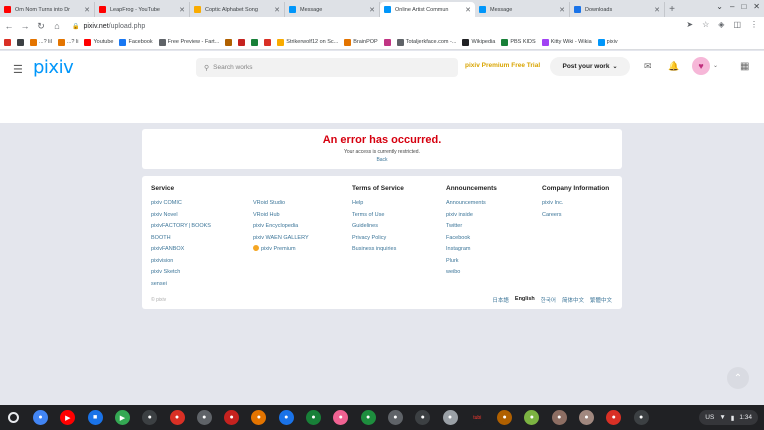  What do you see at coordinates (18, 69) in the screenshot?
I see `menu-icon: ☰` at bounding box center [18, 69].